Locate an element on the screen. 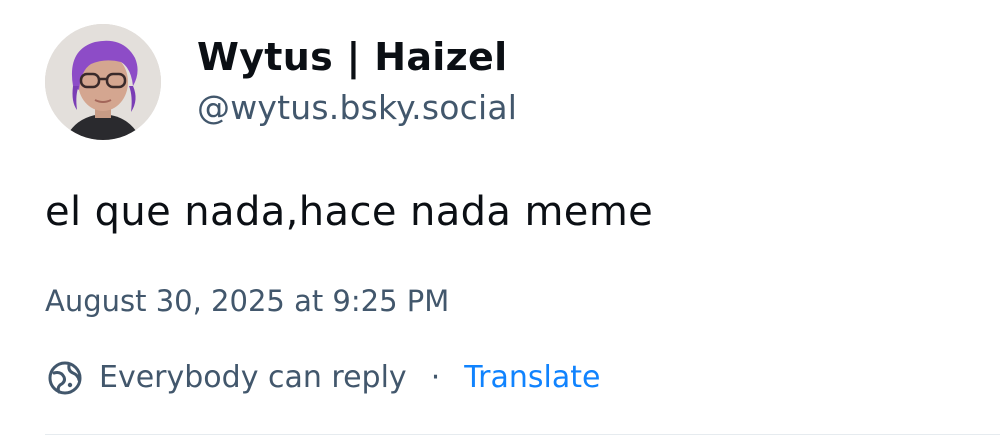 The height and width of the screenshot is (437, 1000). avatar-photo-icon is located at coordinates (103, 82).